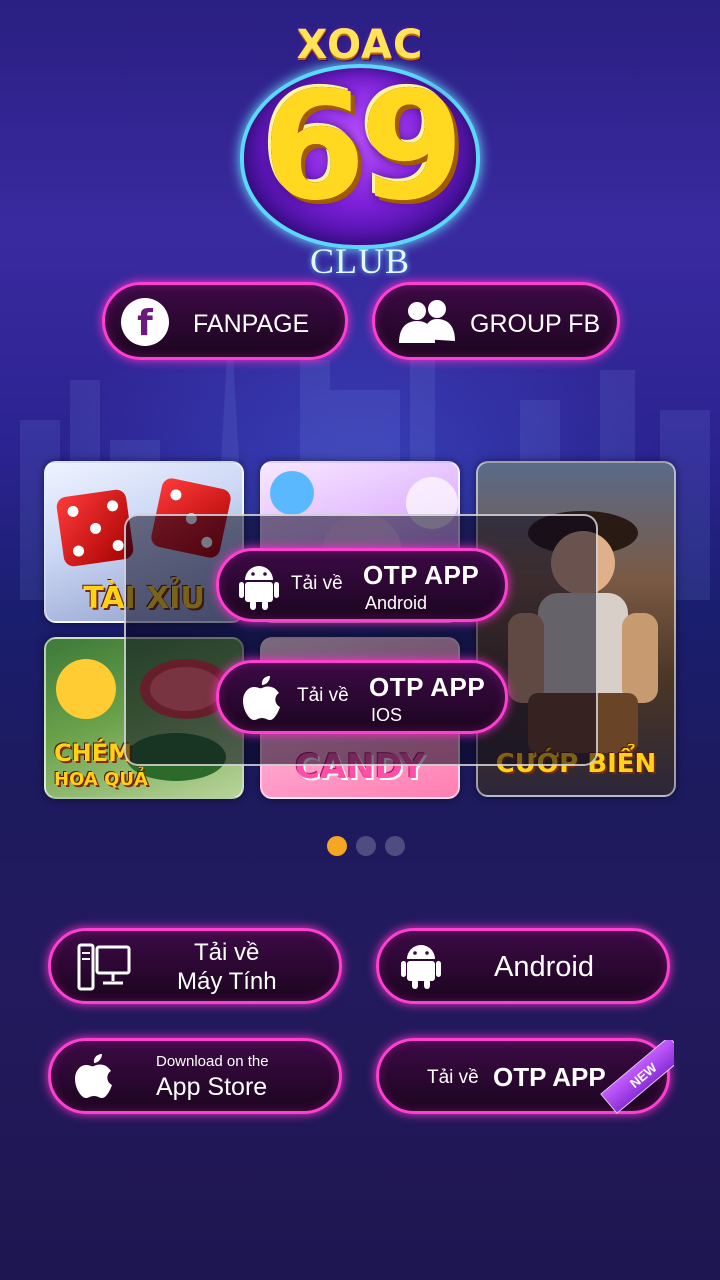  What do you see at coordinates (145, 322) in the screenshot?
I see `facebook-icon: f` at bounding box center [145, 322].